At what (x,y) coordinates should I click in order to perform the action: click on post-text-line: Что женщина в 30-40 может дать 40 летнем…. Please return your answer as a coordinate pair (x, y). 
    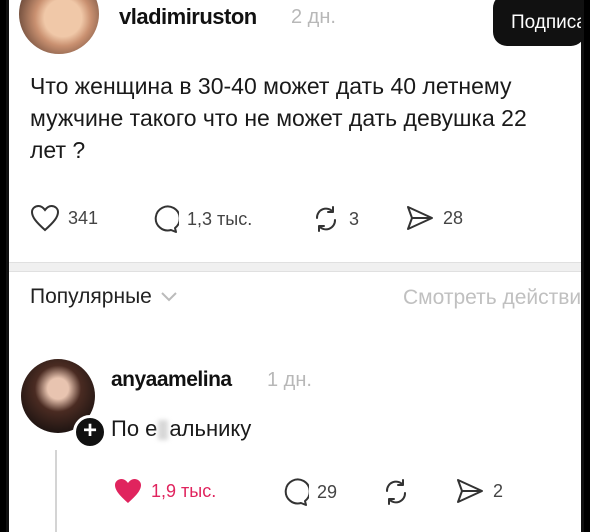
    Looking at the image, I should click on (271, 86).